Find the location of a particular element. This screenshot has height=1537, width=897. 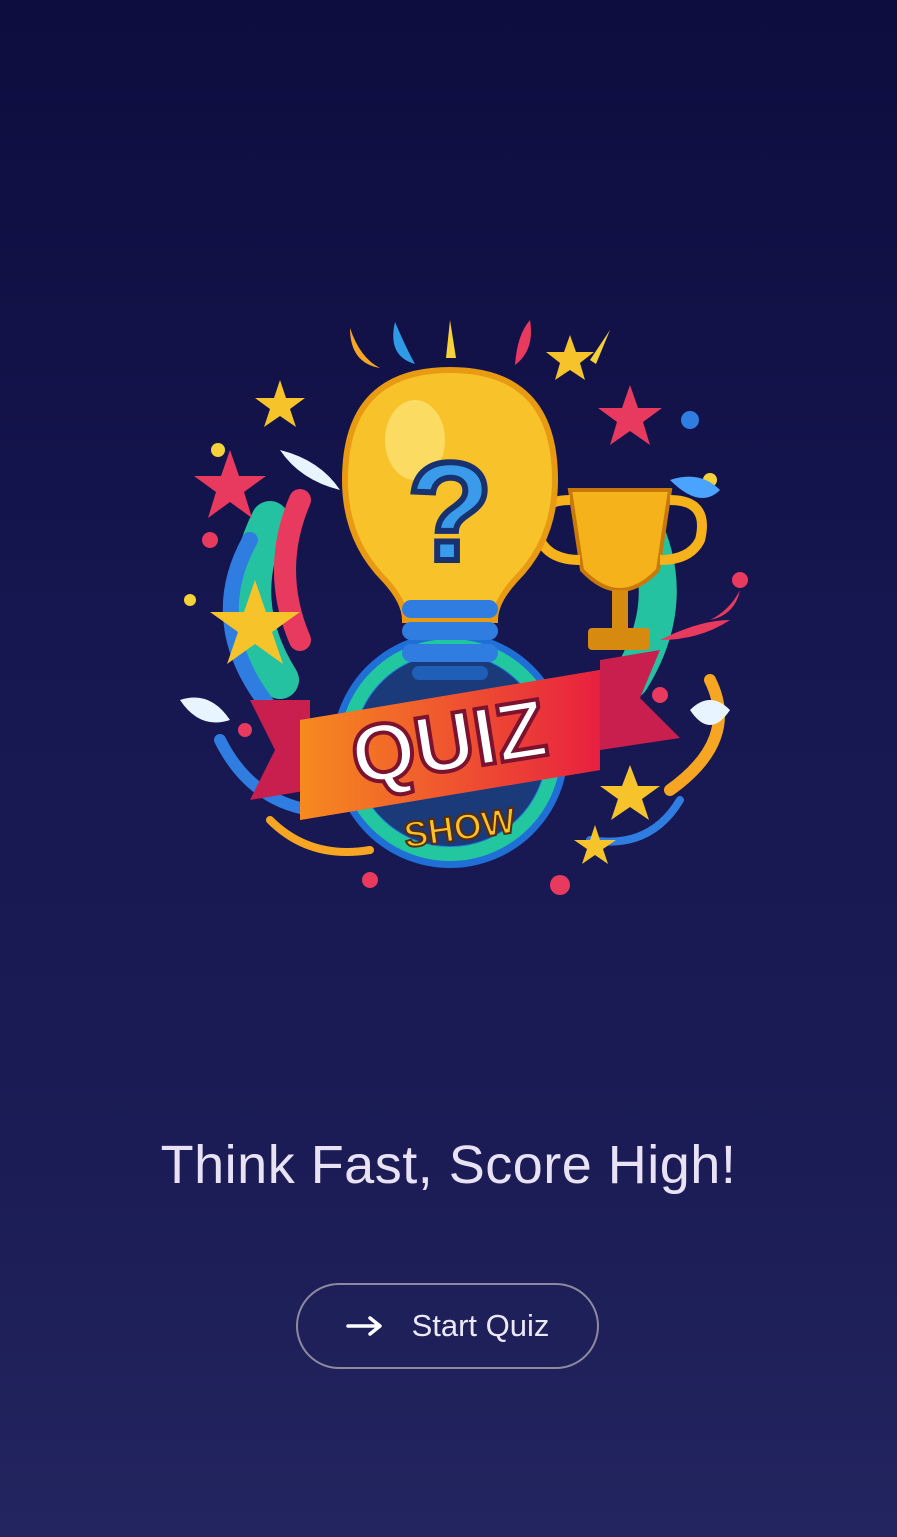

tagline: Think Fast, Score High! is located at coordinates (448, 1165).